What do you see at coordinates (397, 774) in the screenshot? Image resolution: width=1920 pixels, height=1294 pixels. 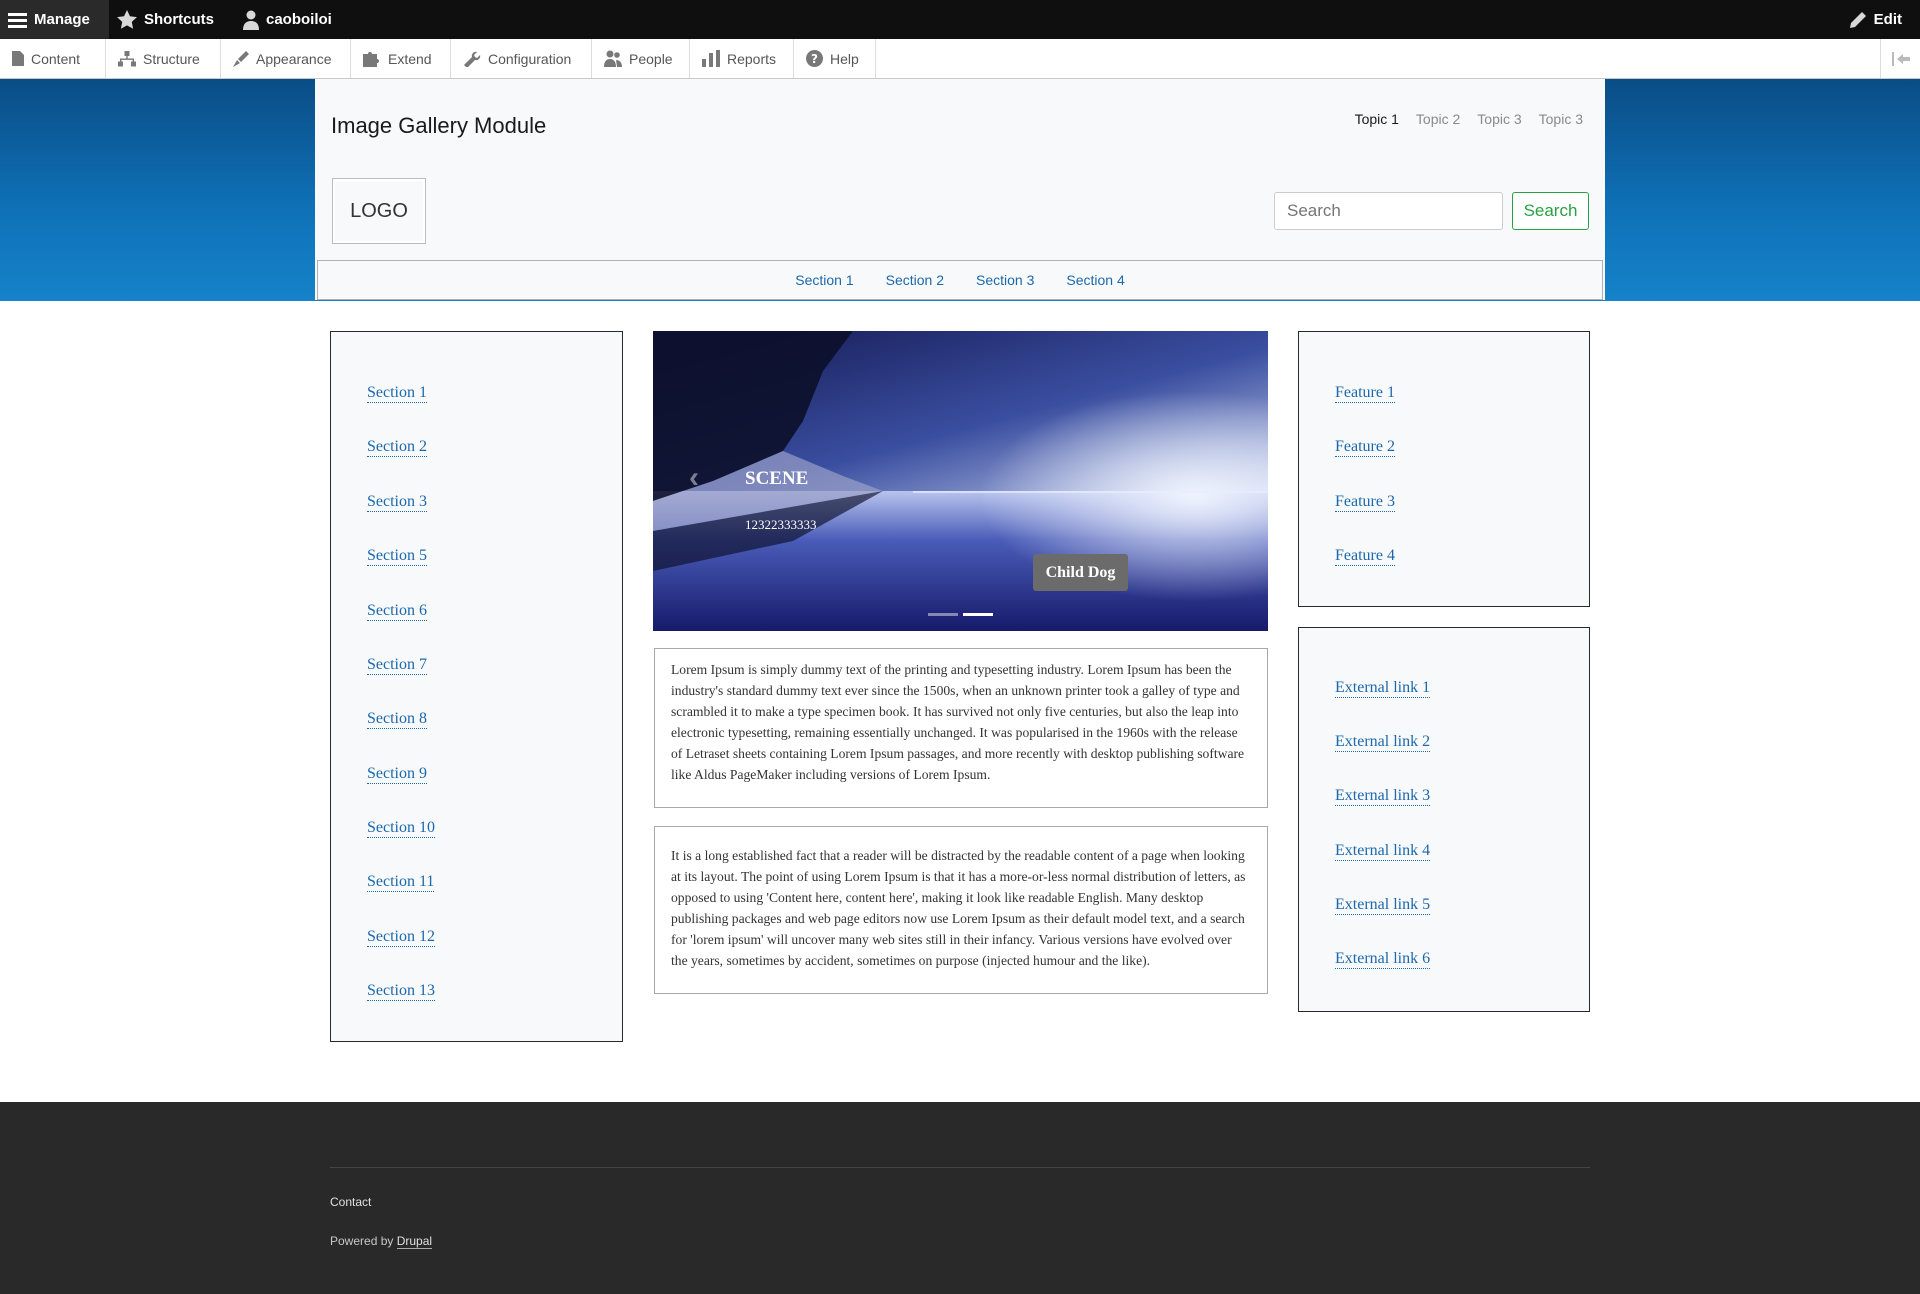 I see `sidebar-link: Section 9` at bounding box center [397, 774].